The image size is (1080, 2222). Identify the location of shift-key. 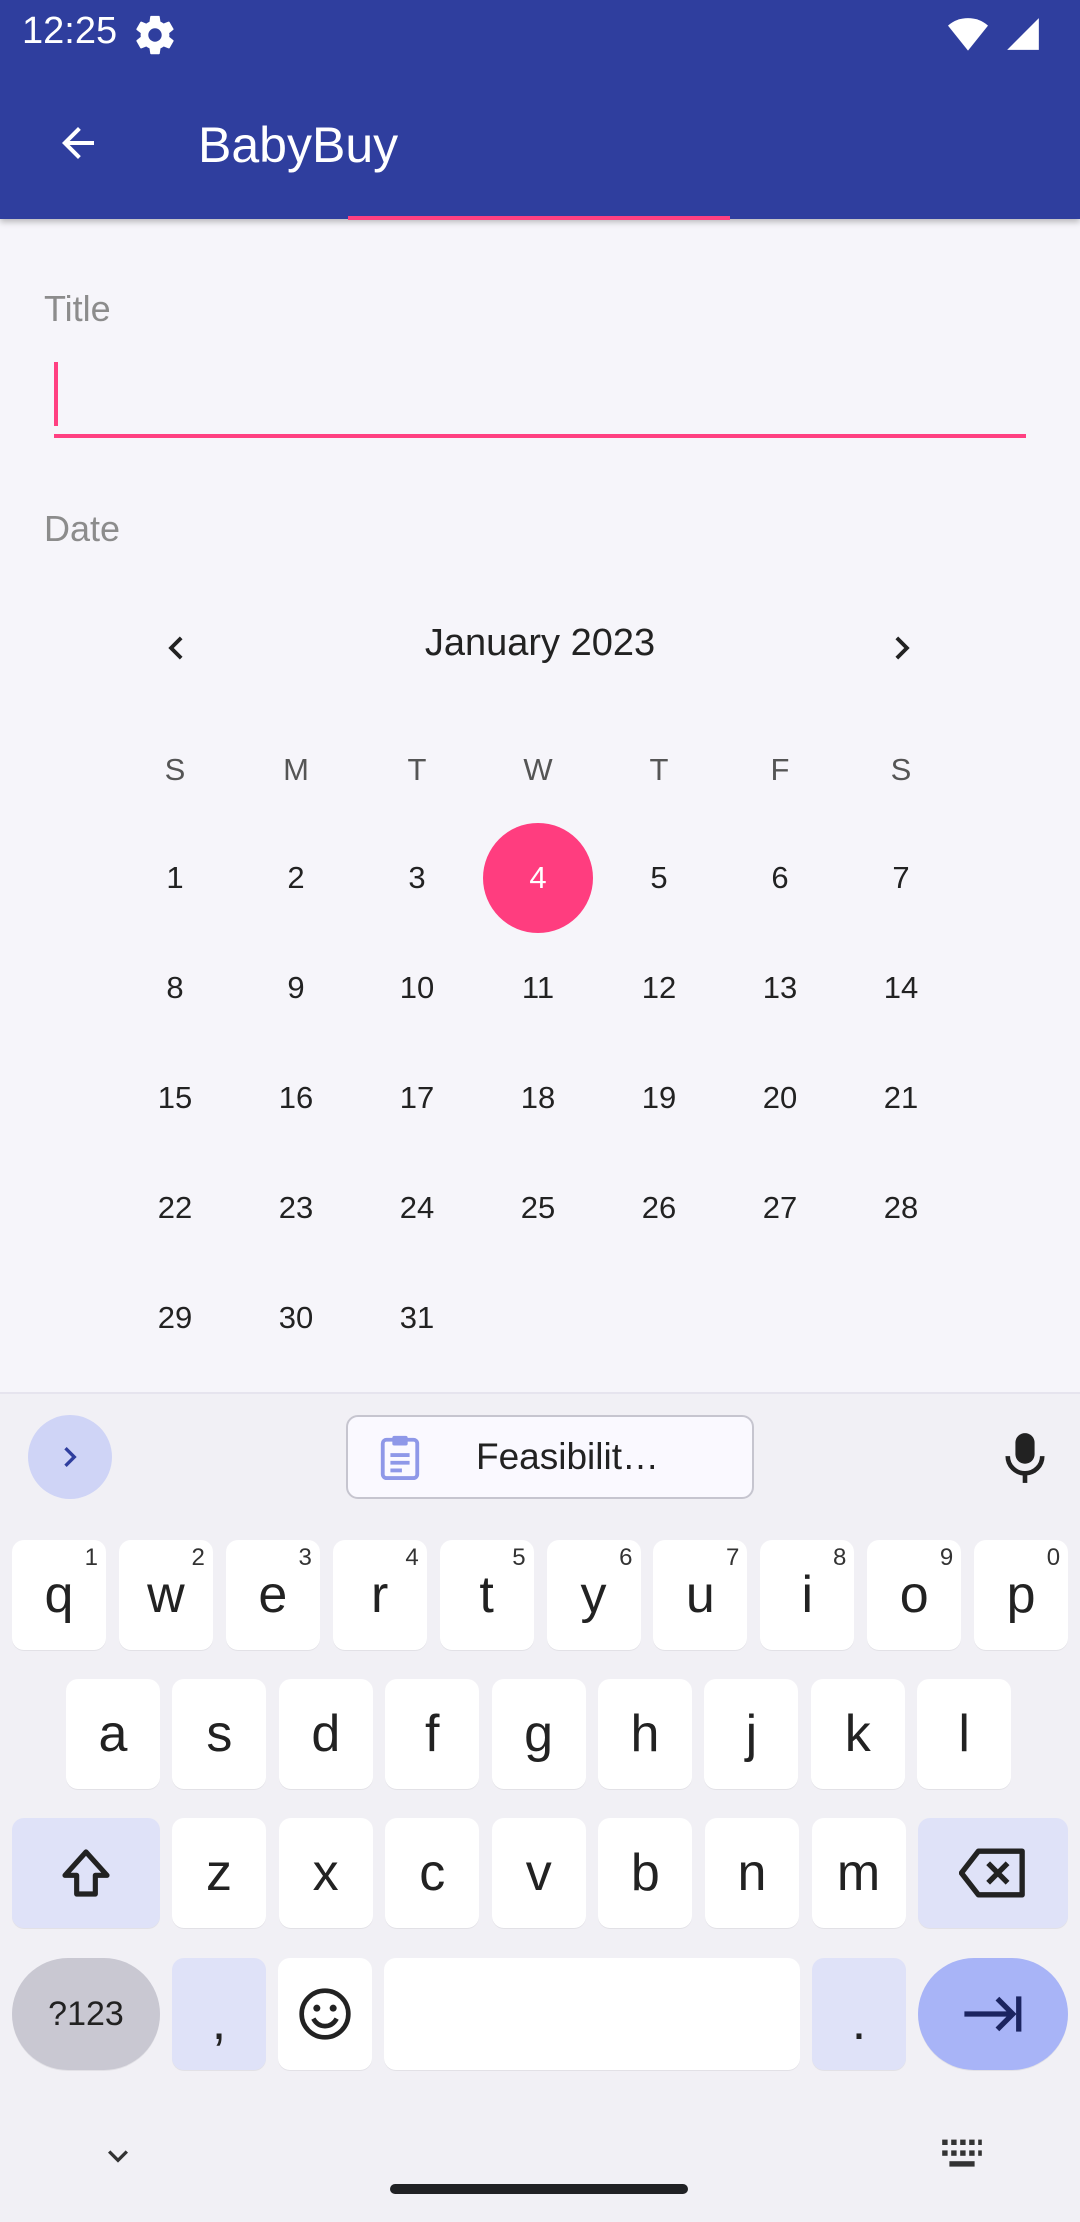
(86, 1873).